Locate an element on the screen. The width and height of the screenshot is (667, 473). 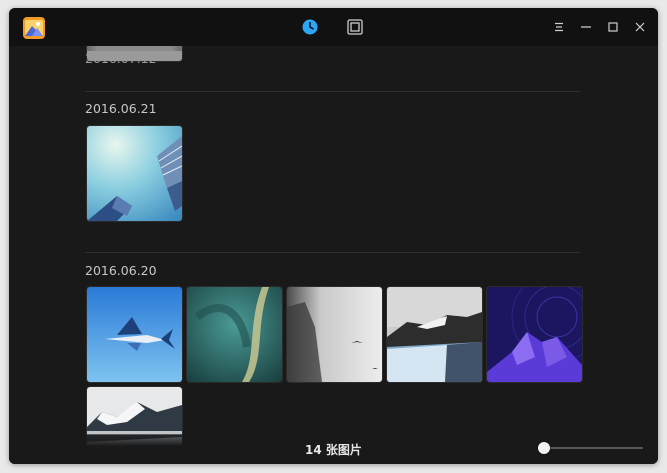
date-heading: 2016.07.12 is located at coordinates (121, 58).